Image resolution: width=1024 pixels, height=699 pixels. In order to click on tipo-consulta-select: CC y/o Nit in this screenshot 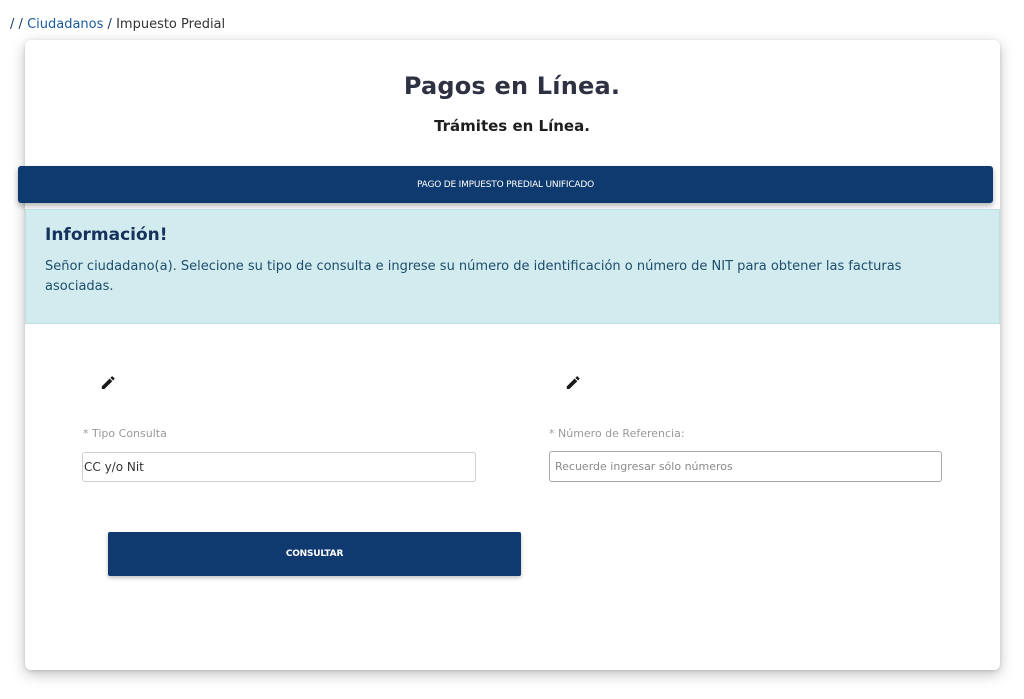, I will do `click(279, 467)`.